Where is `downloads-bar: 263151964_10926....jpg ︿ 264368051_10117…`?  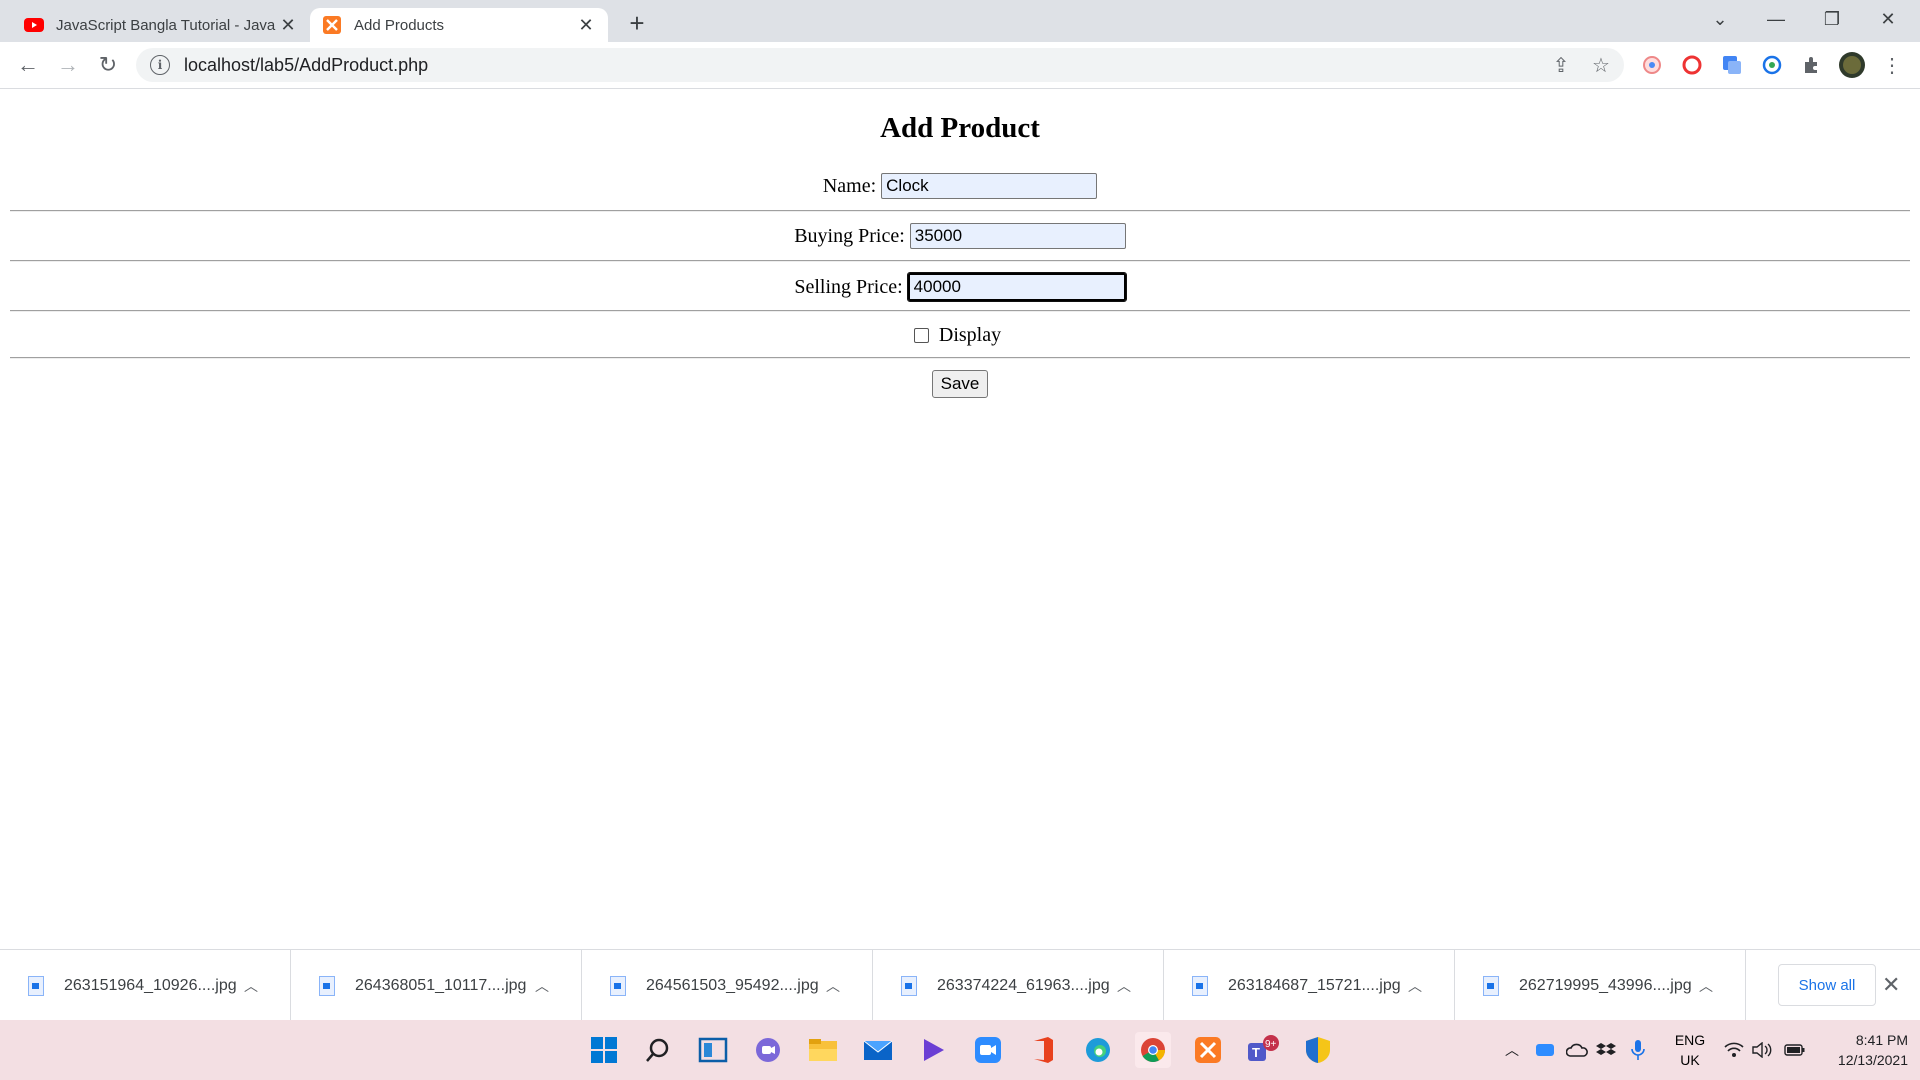
downloads-bar: 263151964_10926....jpg ︿ 264368051_10117… is located at coordinates (960, 985).